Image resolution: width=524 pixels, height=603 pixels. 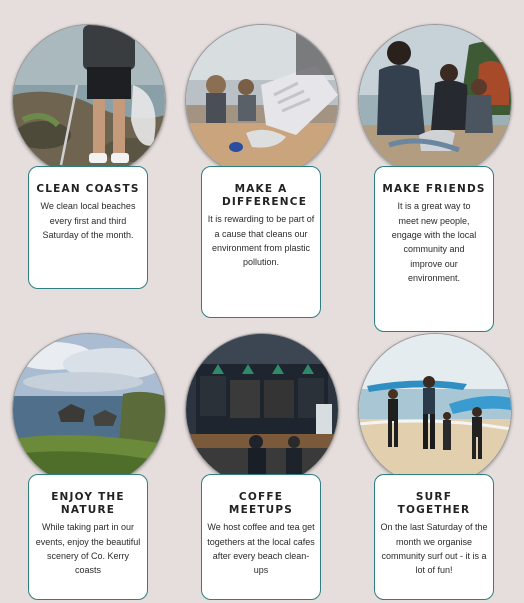 I want to click on card-title: SURF TOGETHER, so click(x=434, y=504).